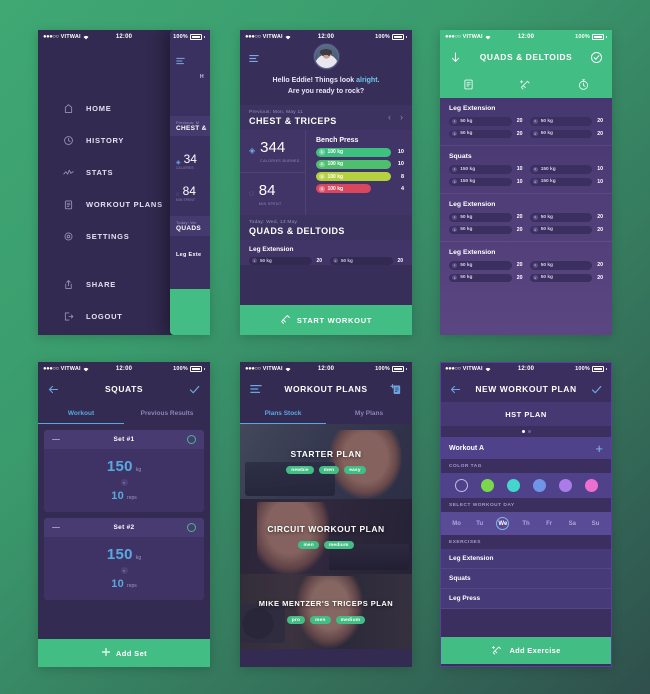  I want to click on set-row: 1 100 kg 10, so click(360, 152).